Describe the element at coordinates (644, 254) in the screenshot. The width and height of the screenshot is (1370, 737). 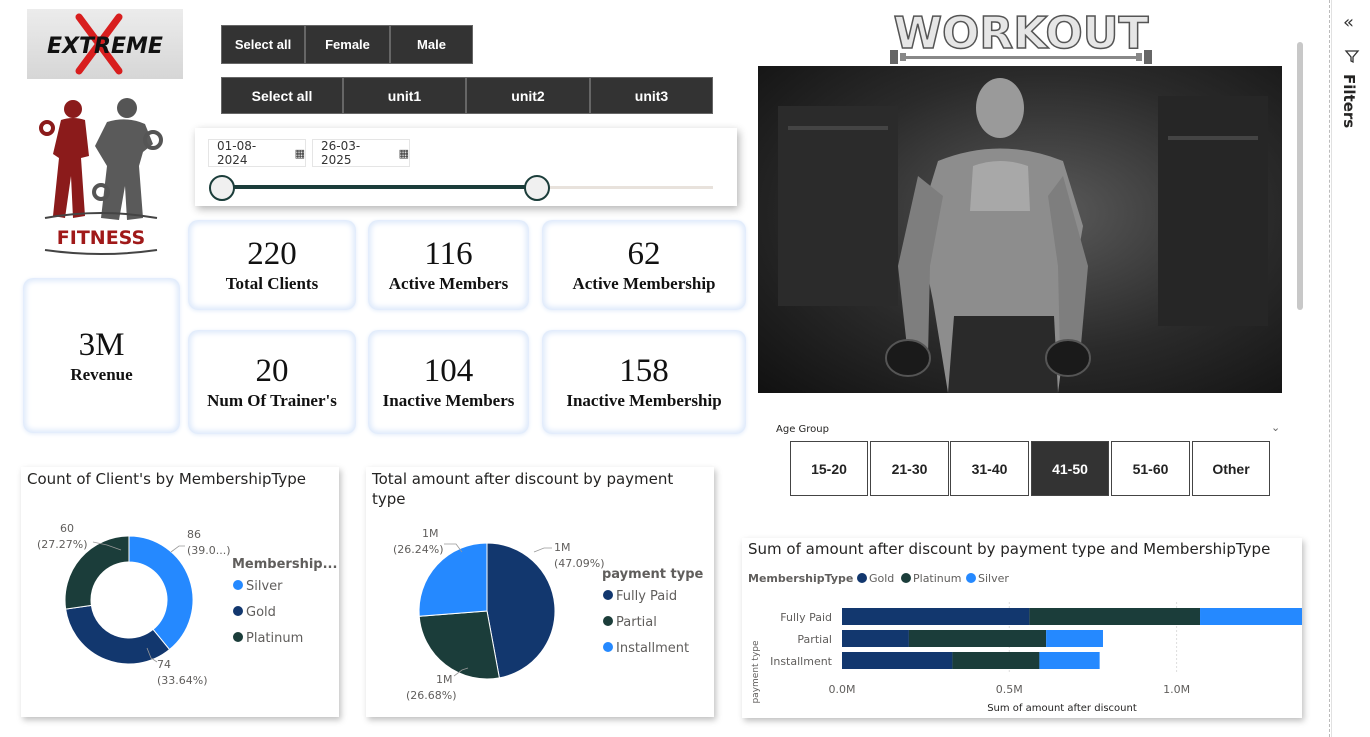
I see `active-membership-value: 62` at that location.